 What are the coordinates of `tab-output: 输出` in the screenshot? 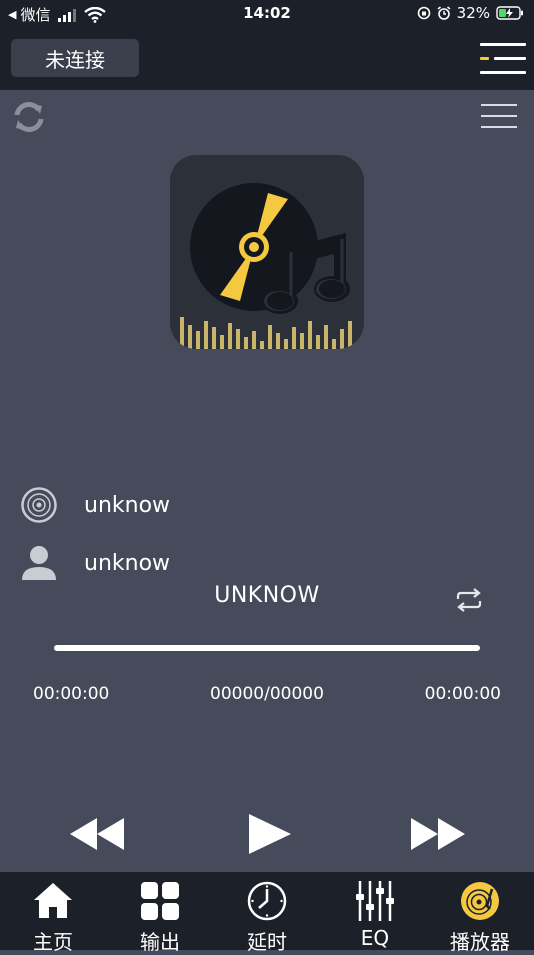 It's located at (160, 913).